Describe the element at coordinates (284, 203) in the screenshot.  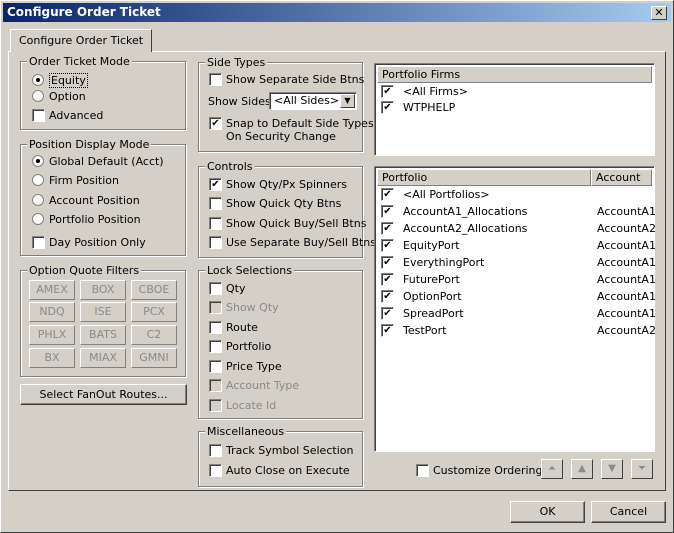
I see `checkbox-label: Show Quick Qty Btns` at that location.